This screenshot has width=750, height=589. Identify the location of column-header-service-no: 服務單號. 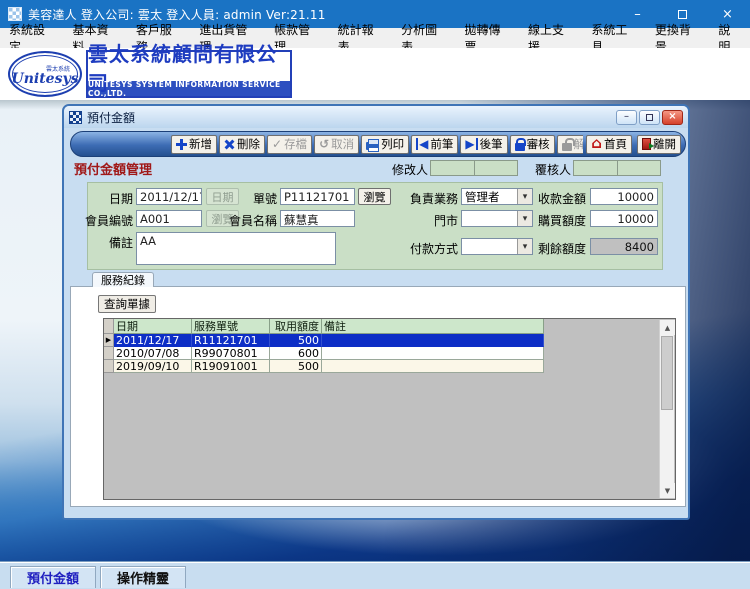
(231, 326).